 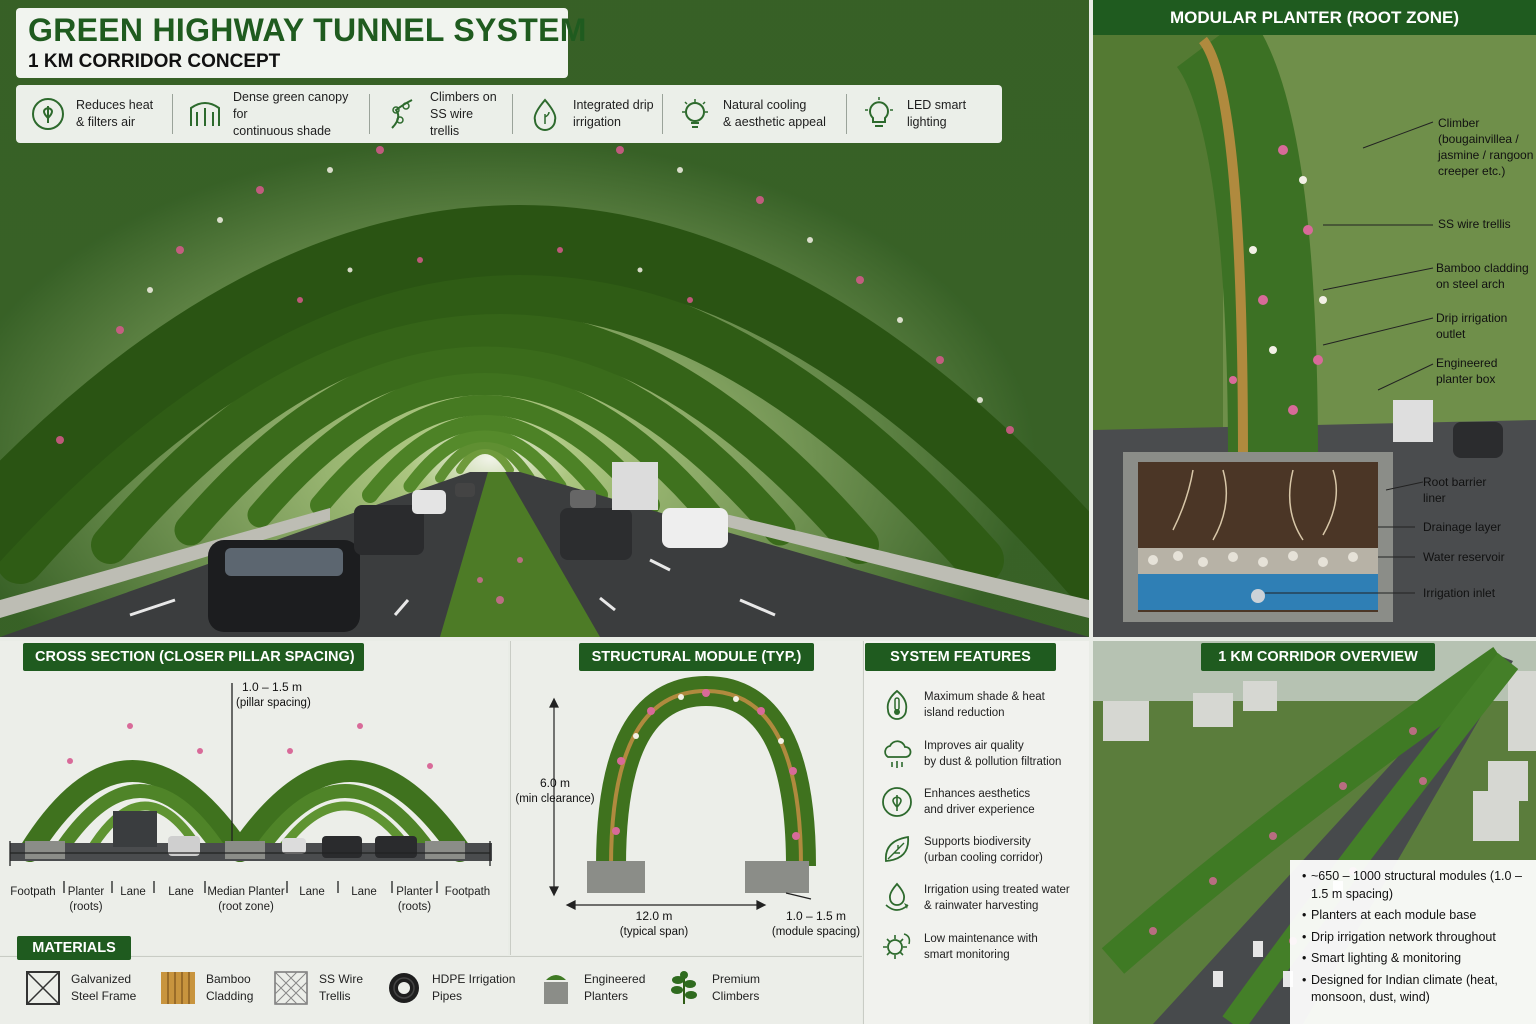 I want to click on pipe-coil-icon, so click(x=404, y=988).